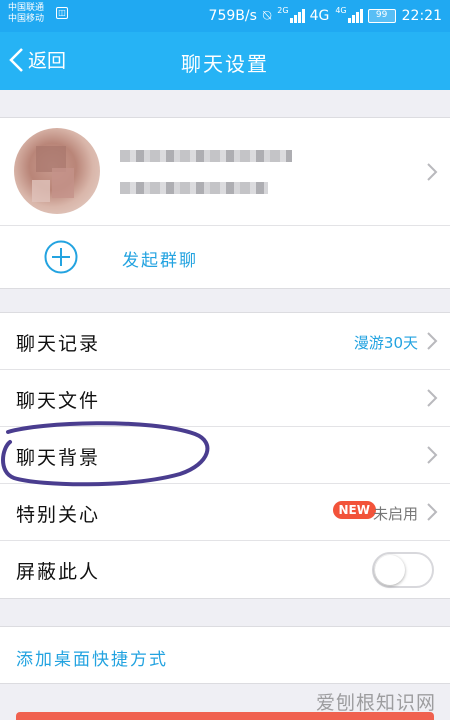  Describe the element at coordinates (232, 16) in the screenshot. I see `net-speed: 759B/s` at that location.